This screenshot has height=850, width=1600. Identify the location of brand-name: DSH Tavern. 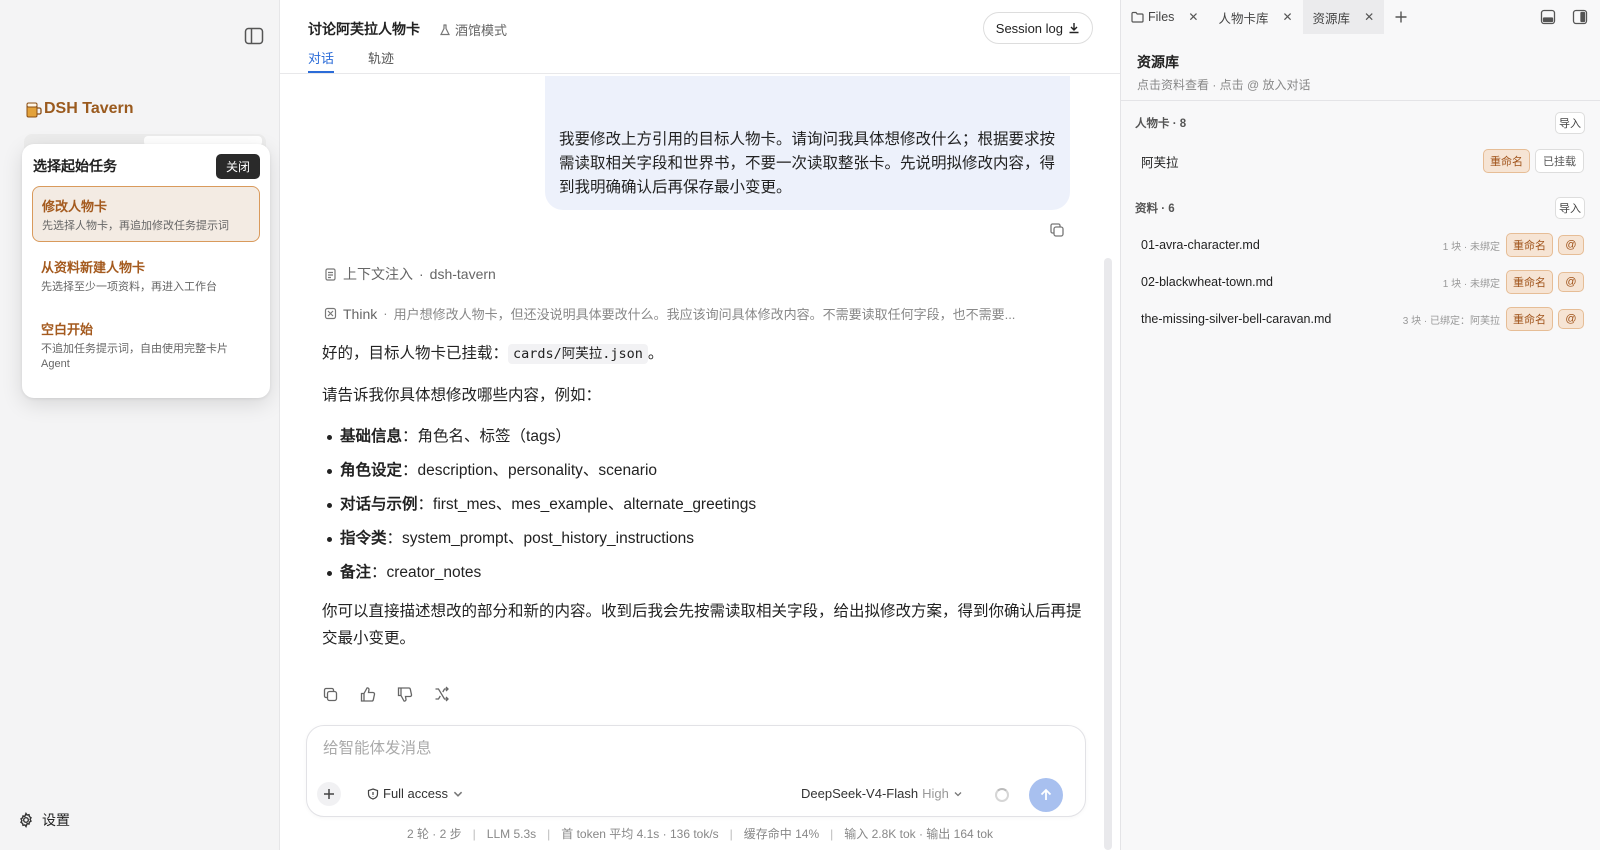
(89, 108).